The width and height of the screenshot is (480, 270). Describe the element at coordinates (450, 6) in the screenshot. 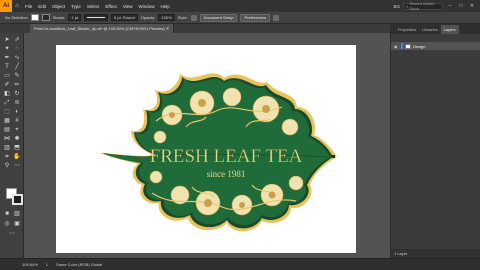

I see `minimize-icon: –` at that location.